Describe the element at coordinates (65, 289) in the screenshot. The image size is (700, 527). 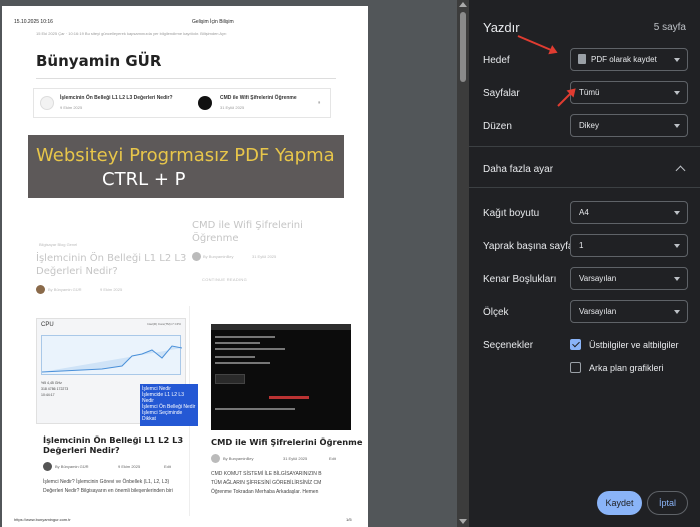
I see `post-author: By Bünyamin GÜR` at that location.